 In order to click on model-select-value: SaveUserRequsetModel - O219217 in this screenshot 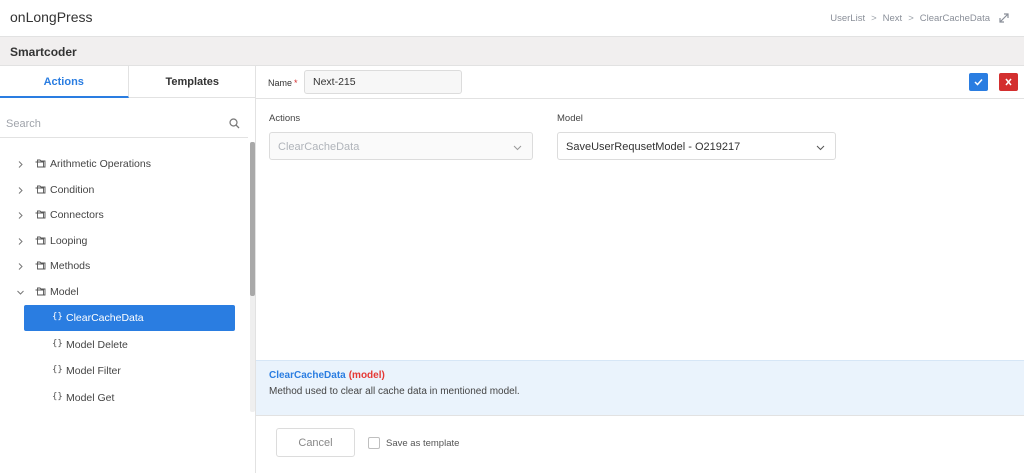, I will do `click(653, 147)`.